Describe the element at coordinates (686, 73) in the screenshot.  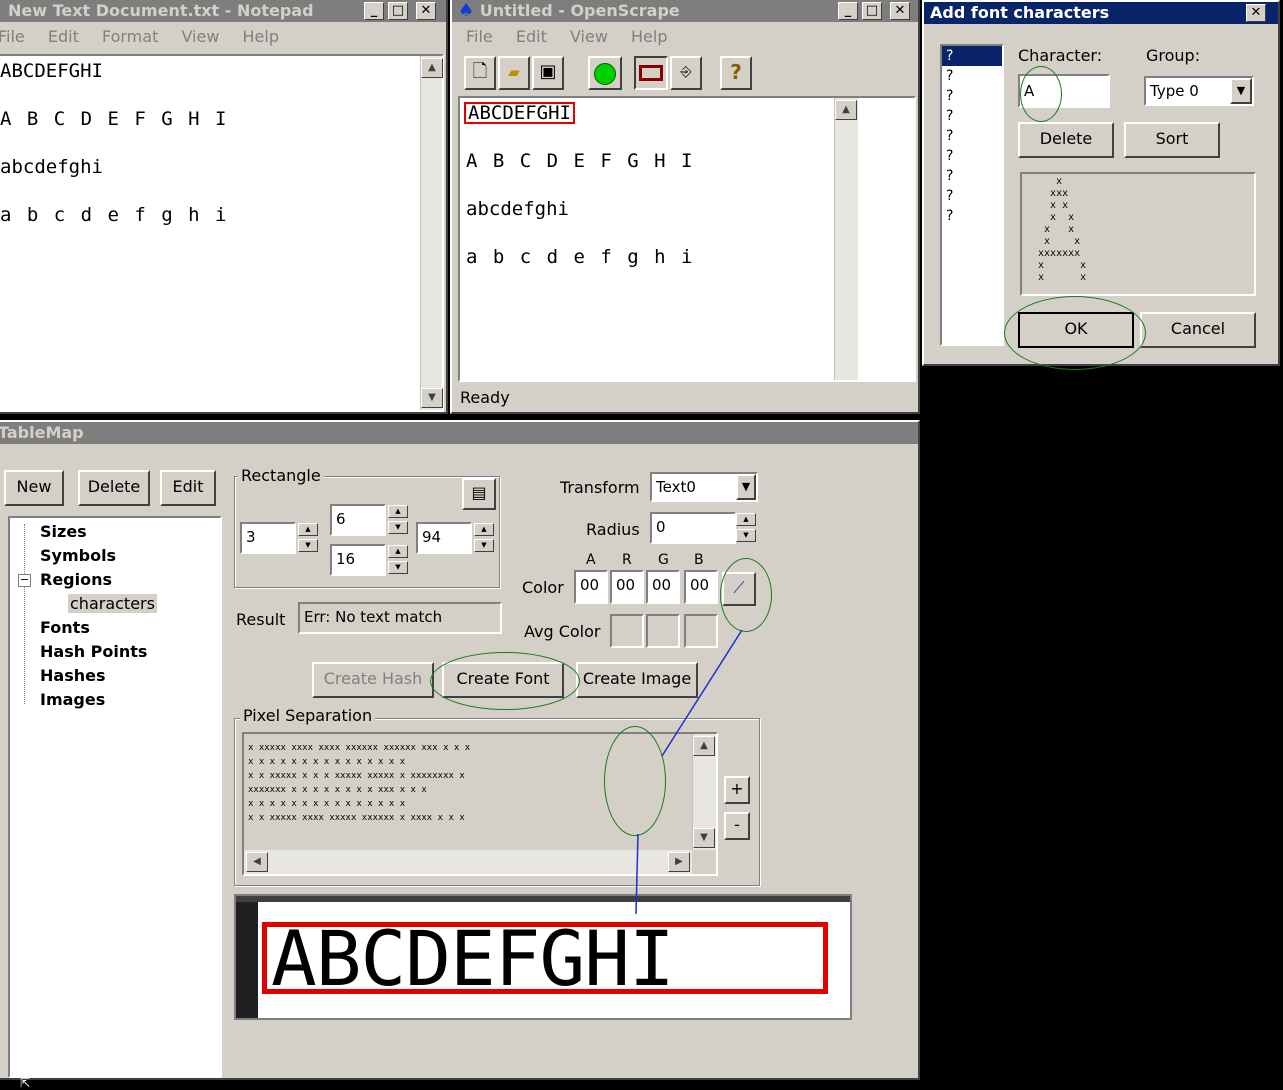
I see `window-select-icon: ⎆` at that location.